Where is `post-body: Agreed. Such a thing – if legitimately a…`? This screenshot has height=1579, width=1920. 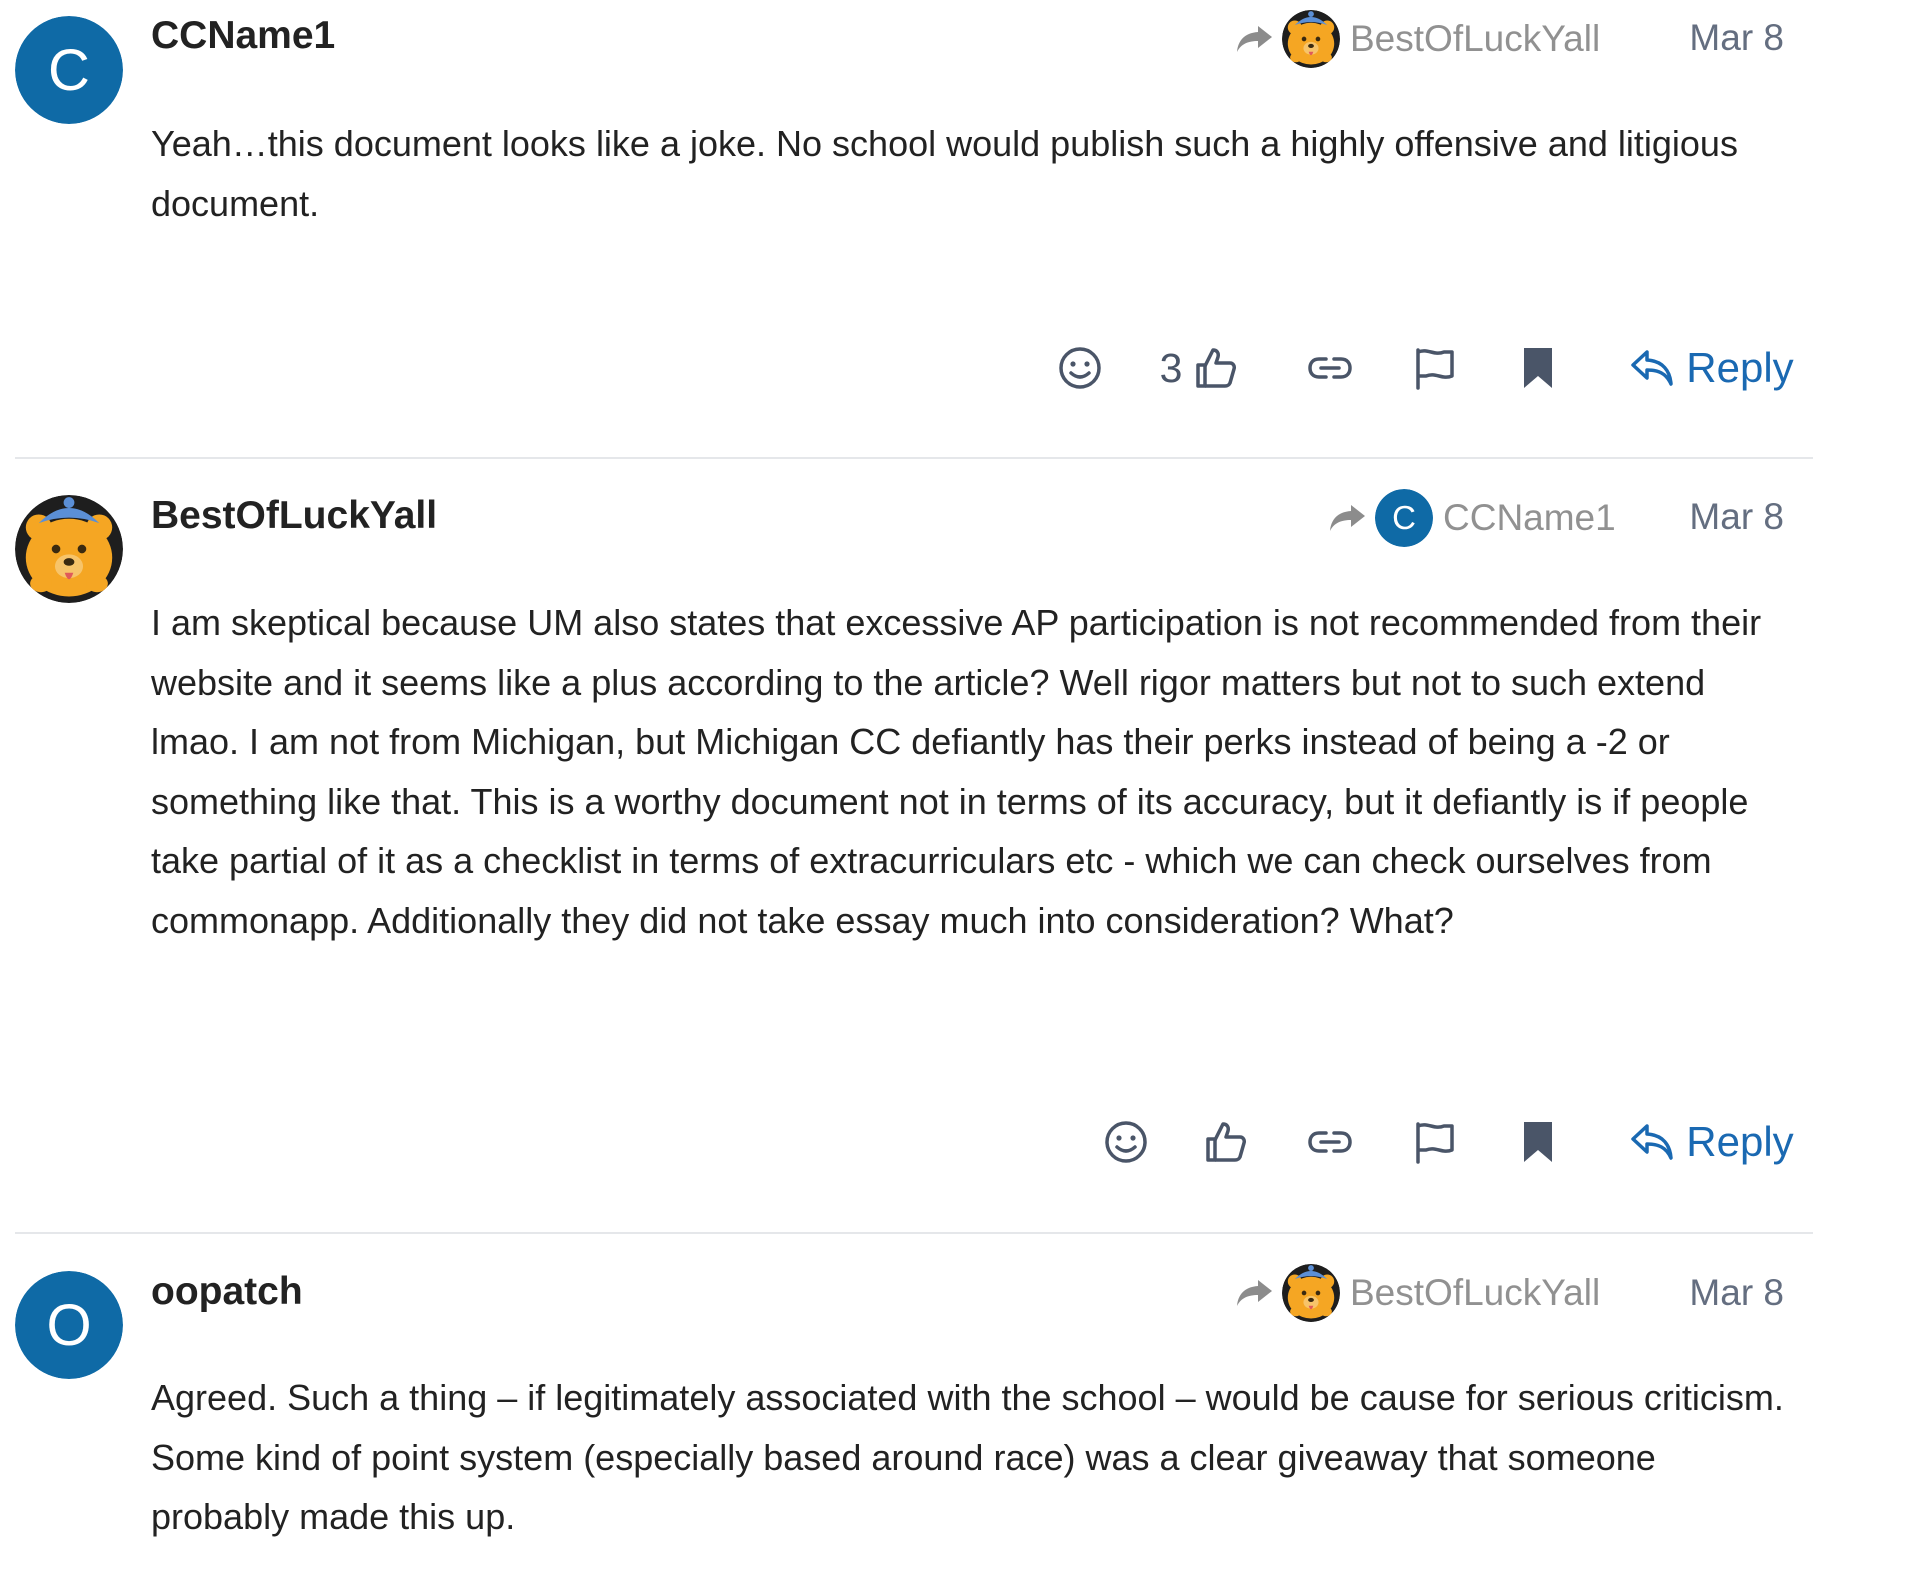 post-body: Agreed. Such a thing – if legitimately a… is located at coordinates (967, 1457).